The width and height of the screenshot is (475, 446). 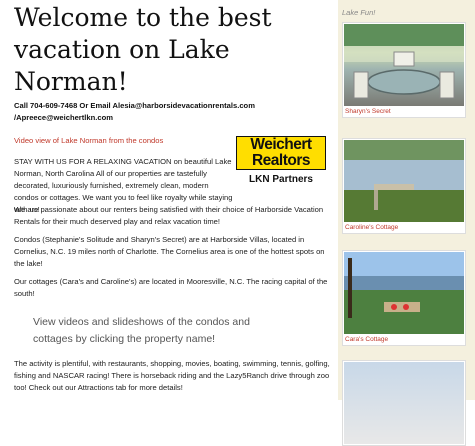 I want to click on logo-partners: LKN Partners, so click(x=281, y=179).